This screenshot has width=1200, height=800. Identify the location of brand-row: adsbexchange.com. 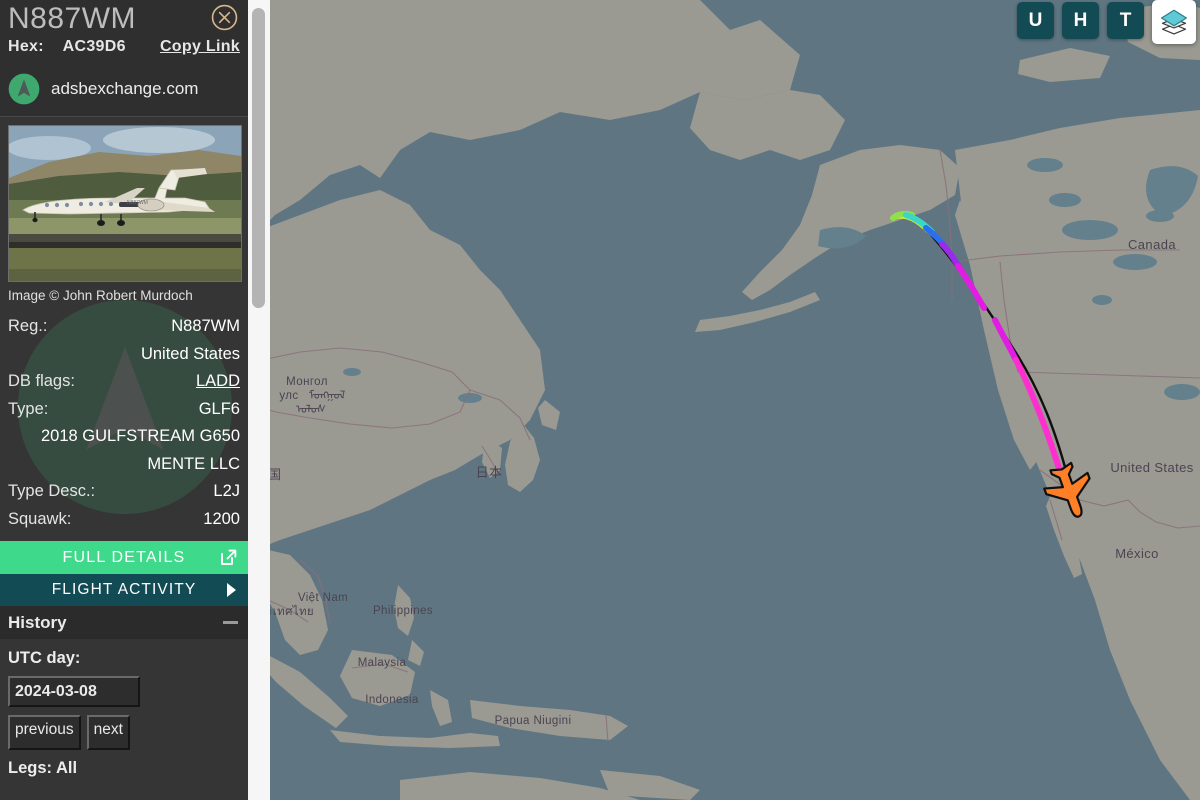
(124, 90).